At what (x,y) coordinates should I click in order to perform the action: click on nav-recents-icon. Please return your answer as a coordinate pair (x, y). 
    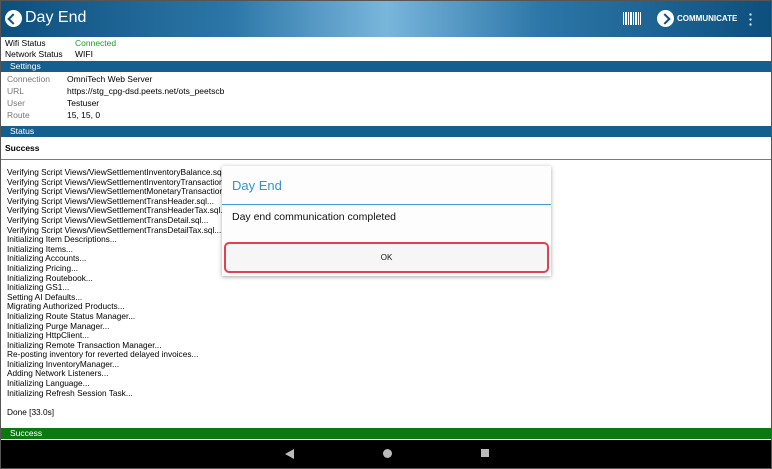
    Looking at the image, I should click on (485, 453).